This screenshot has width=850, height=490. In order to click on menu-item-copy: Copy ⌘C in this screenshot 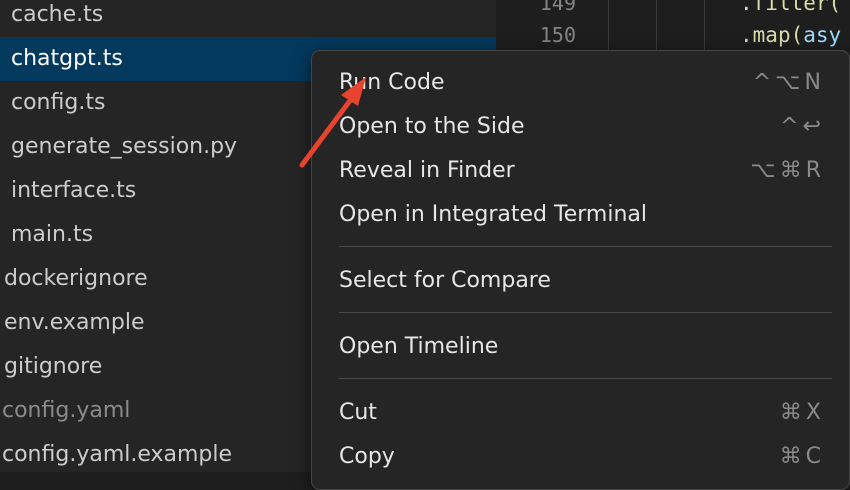, I will do `click(580, 457)`.